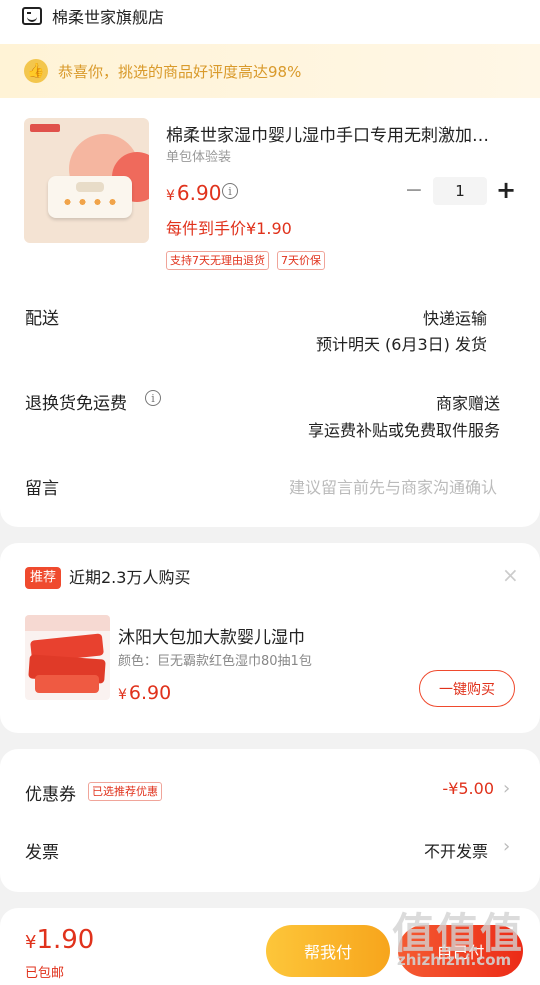 The width and height of the screenshot is (540, 985). What do you see at coordinates (270, 820) in the screenshot?
I see `coupon-card` at bounding box center [270, 820].